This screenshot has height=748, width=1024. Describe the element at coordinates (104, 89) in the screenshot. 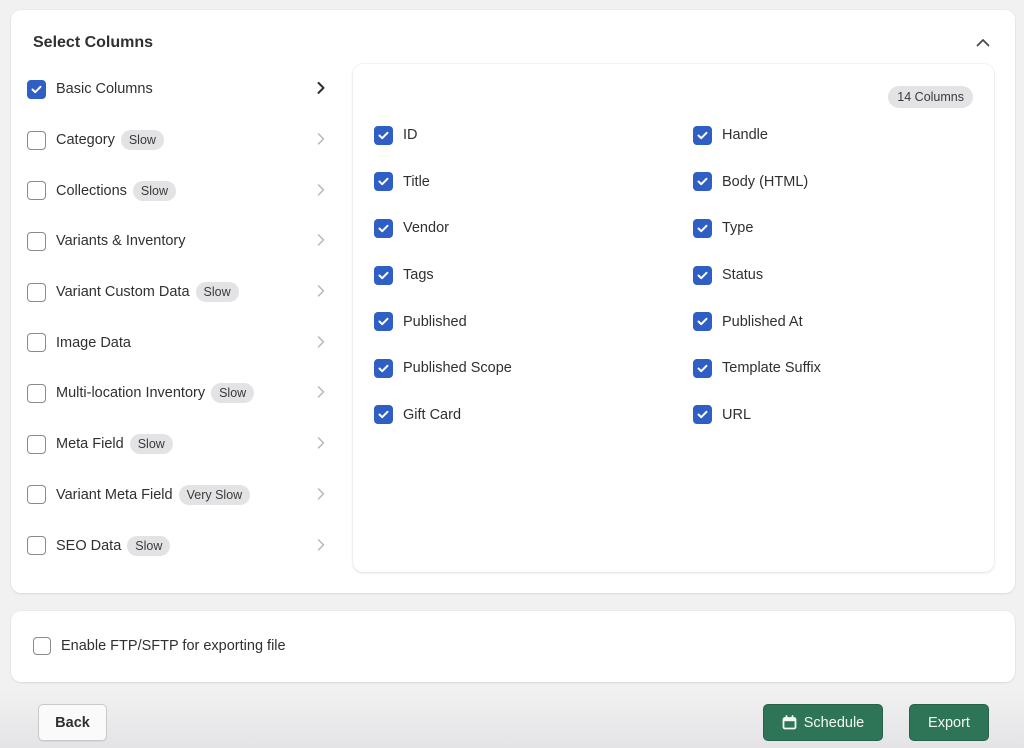

I see `category-label: Basic Columns` at that location.